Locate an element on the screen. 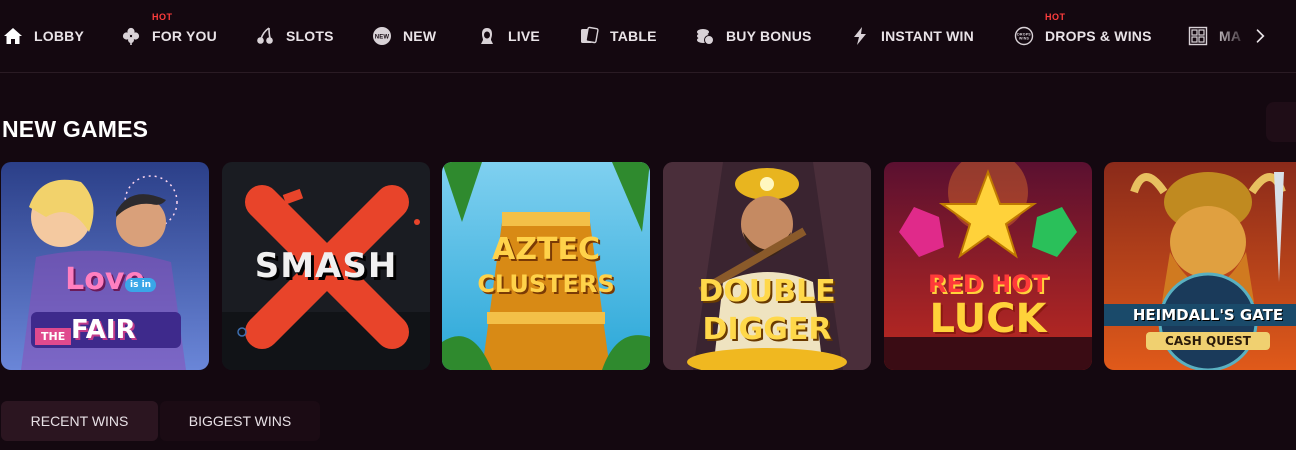 The image size is (1296, 450). game-card-love-is-in-the-fair: Love is in THE FAIR is located at coordinates (105, 266).